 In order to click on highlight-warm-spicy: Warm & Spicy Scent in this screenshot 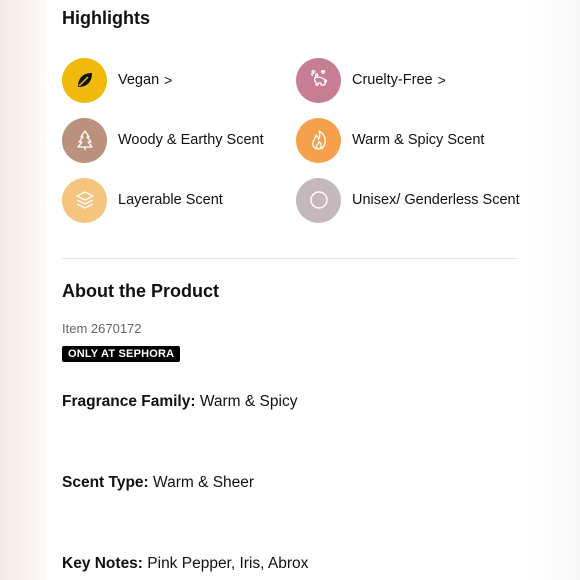, I will do `click(390, 140)`.